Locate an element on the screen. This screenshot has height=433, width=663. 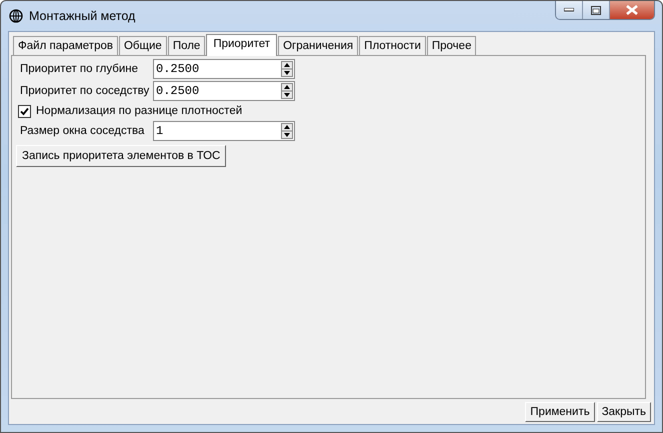
tab: Плотности is located at coordinates (392, 45).